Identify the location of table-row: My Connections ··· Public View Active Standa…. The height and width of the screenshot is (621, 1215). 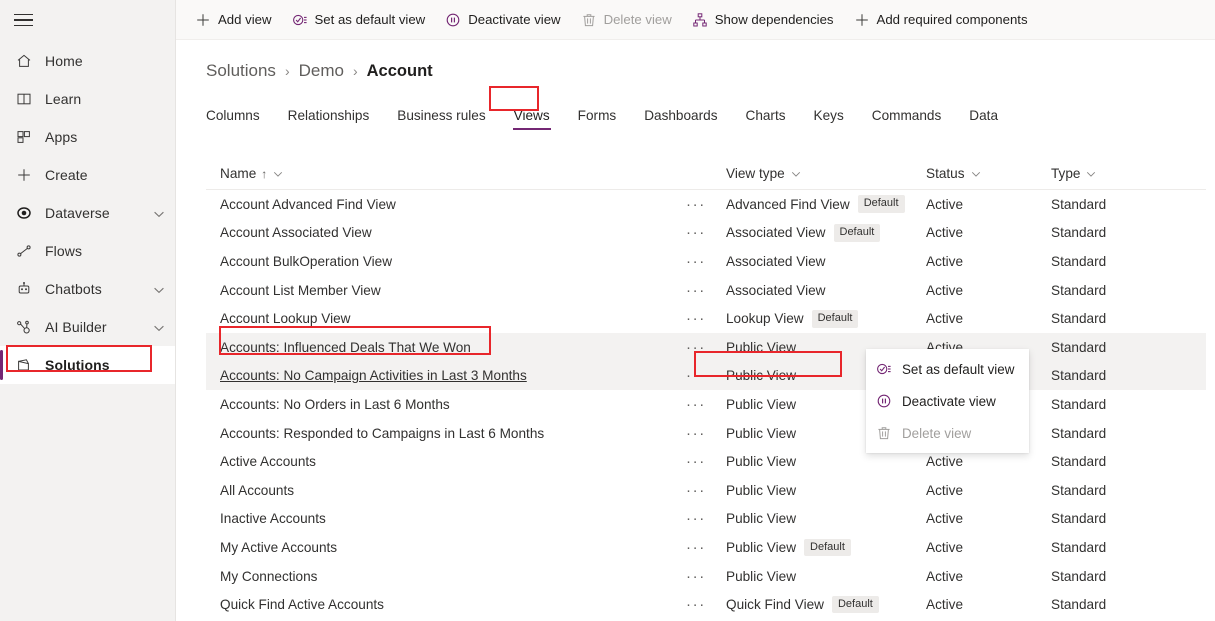
(706, 576).